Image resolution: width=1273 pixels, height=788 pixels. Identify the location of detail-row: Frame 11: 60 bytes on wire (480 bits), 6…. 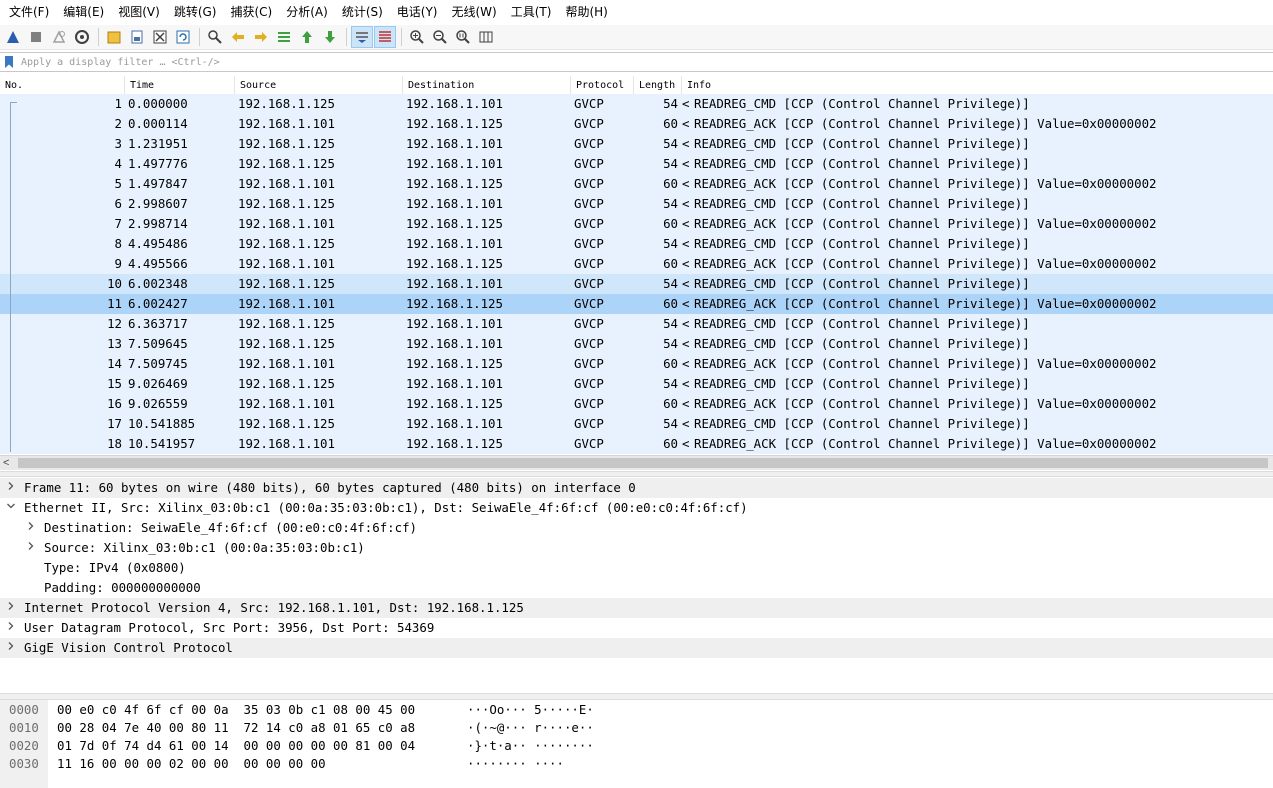
(636, 488).